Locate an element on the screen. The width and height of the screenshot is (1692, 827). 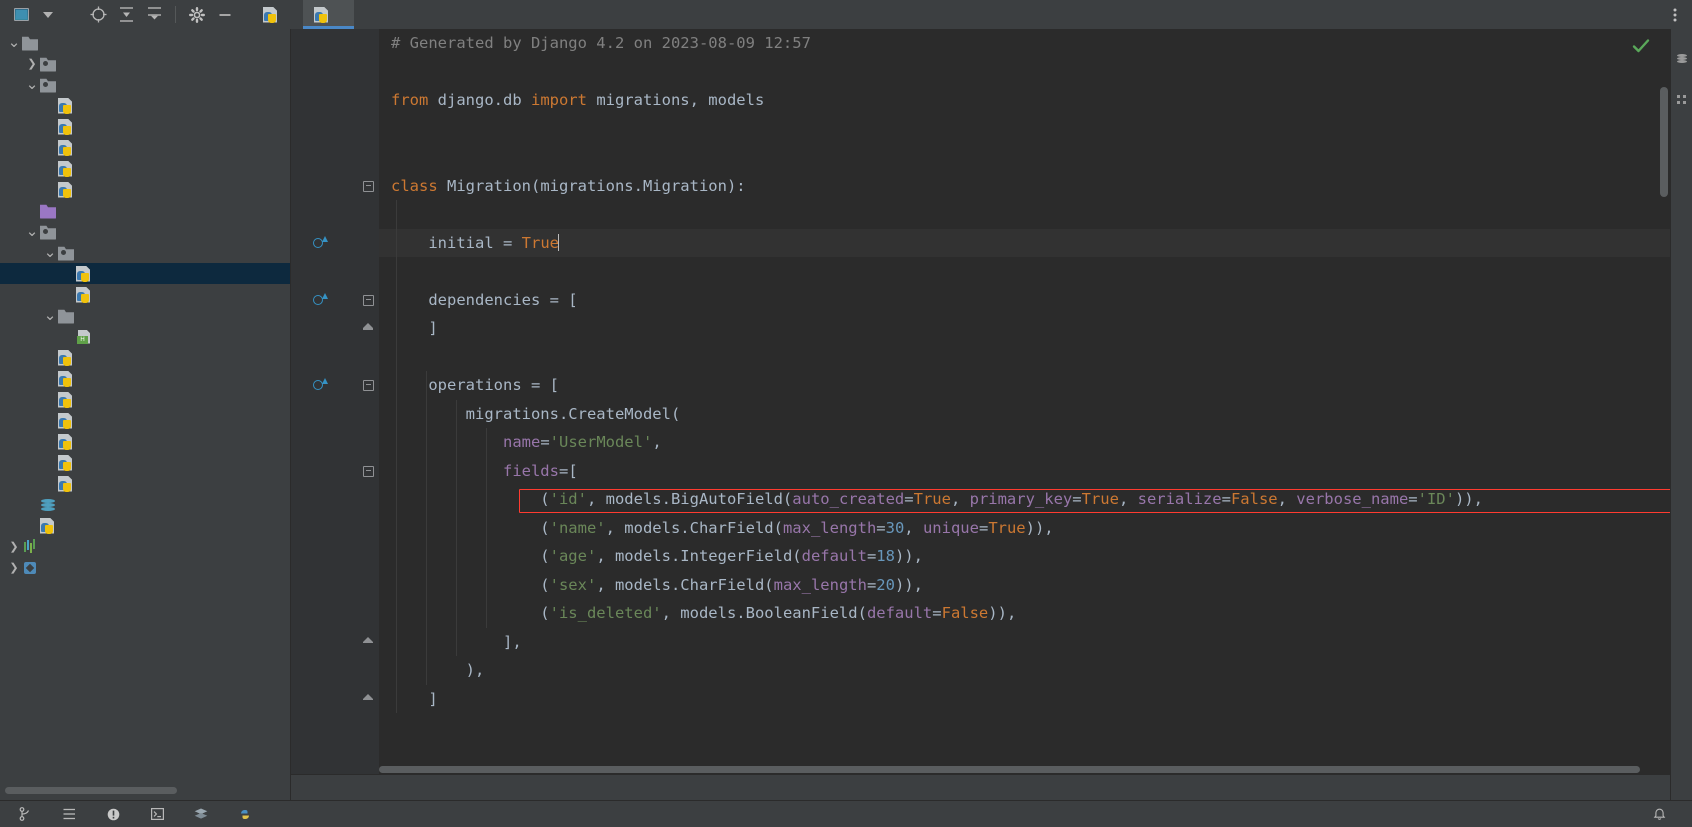
tree-item-0001-initial-py is located at coordinates (145, 273).